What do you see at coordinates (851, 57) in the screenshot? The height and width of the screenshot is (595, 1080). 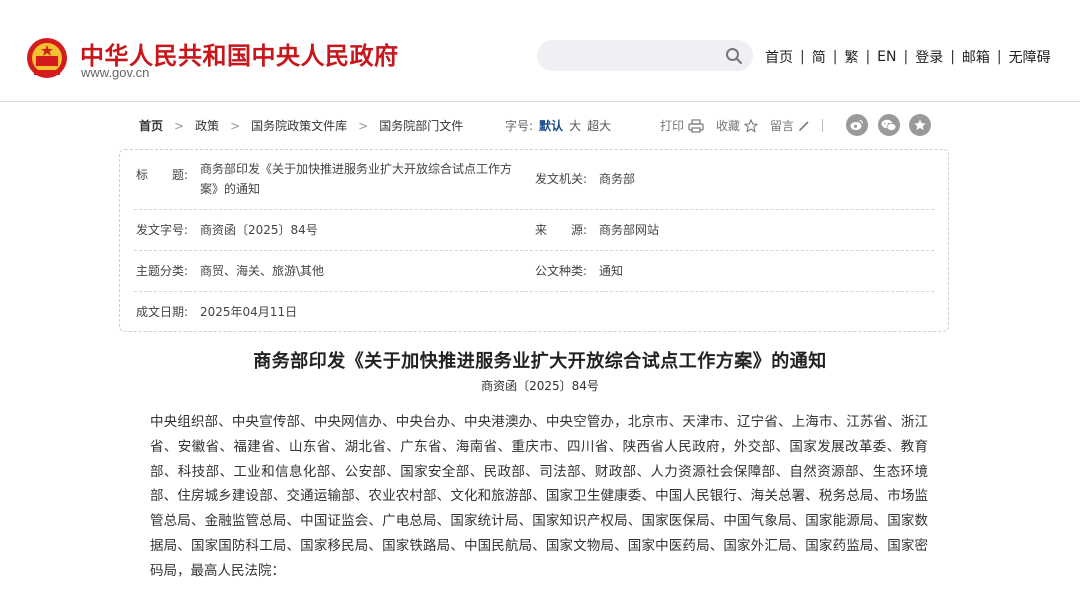 I see `nav-traditional: 繁` at bounding box center [851, 57].